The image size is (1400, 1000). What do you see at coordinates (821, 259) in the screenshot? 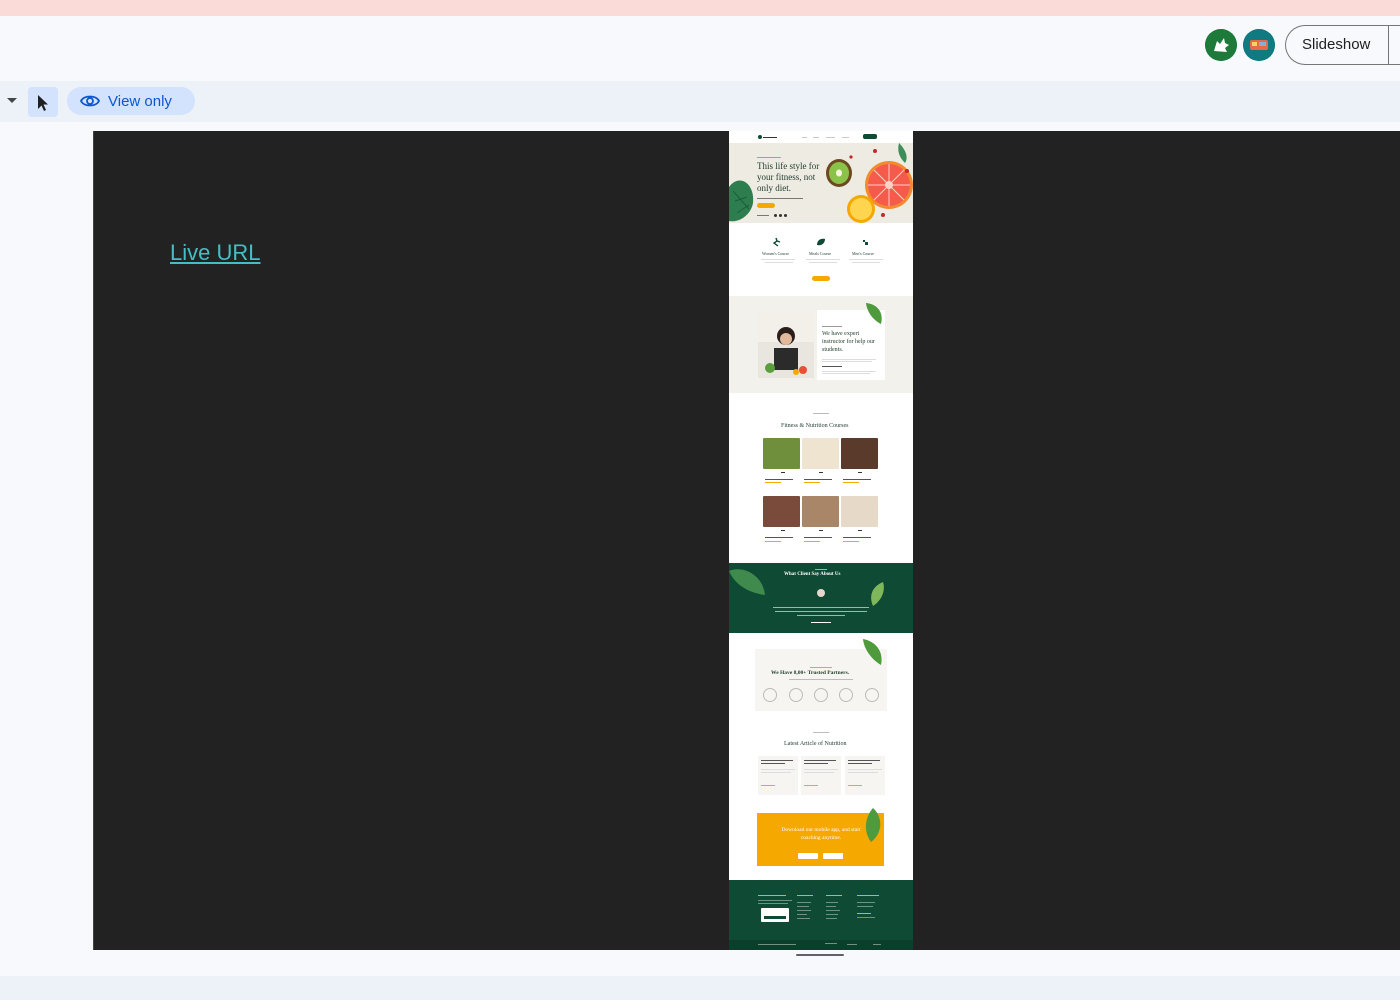
I see `mock-services: Women's Course Meals Course Men's Course` at bounding box center [821, 259].